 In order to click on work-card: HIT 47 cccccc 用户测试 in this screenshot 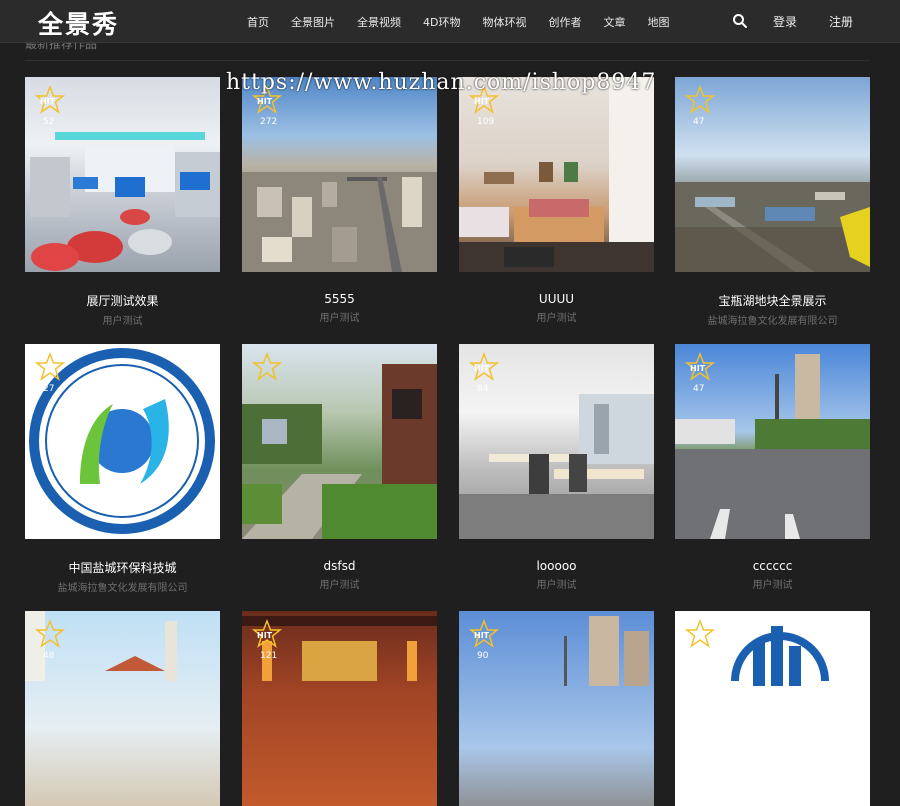, I will do `click(772, 467)`.